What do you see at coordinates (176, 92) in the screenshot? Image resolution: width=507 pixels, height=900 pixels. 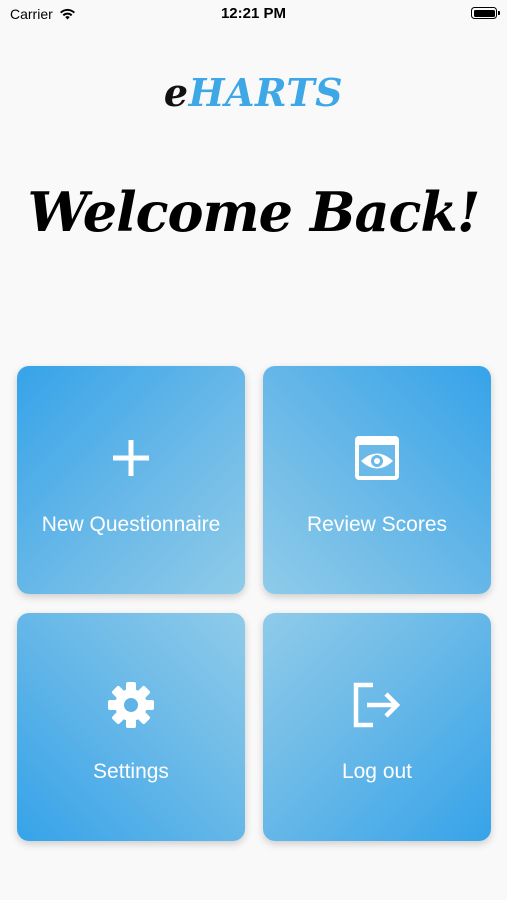 I see `logo-prefix: e` at bounding box center [176, 92].